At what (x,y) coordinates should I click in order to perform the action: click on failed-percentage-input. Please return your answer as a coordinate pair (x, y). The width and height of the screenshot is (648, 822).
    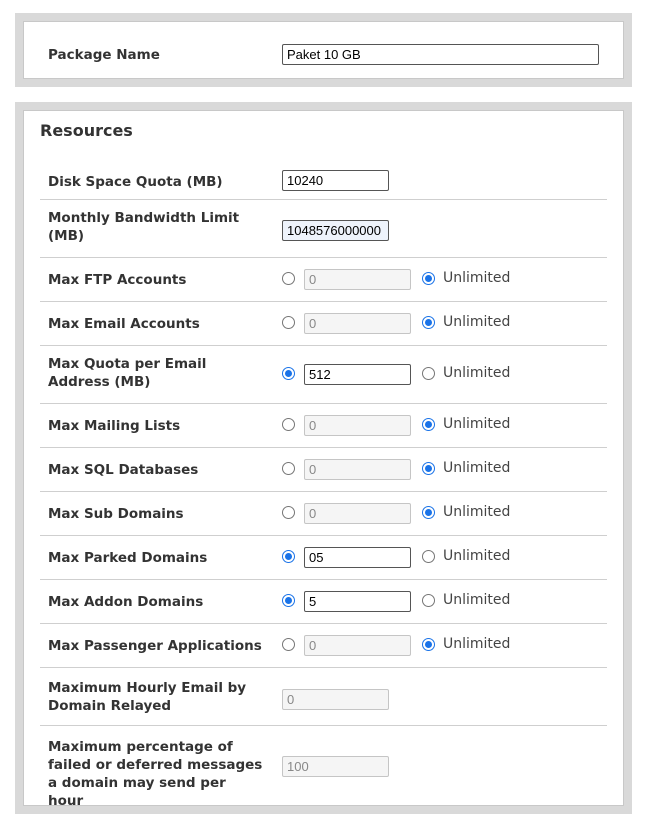
    Looking at the image, I should click on (335, 766).